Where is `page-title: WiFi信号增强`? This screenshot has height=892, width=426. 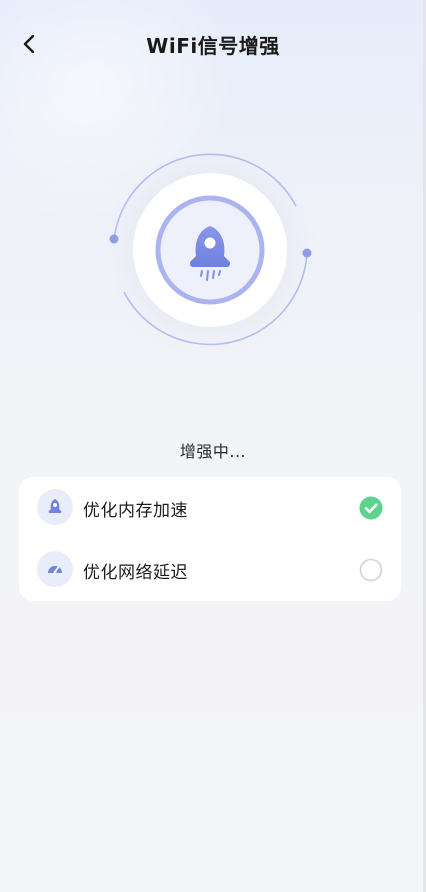 page-title: WiFi信号增强 is located at coordinates (213, 46).